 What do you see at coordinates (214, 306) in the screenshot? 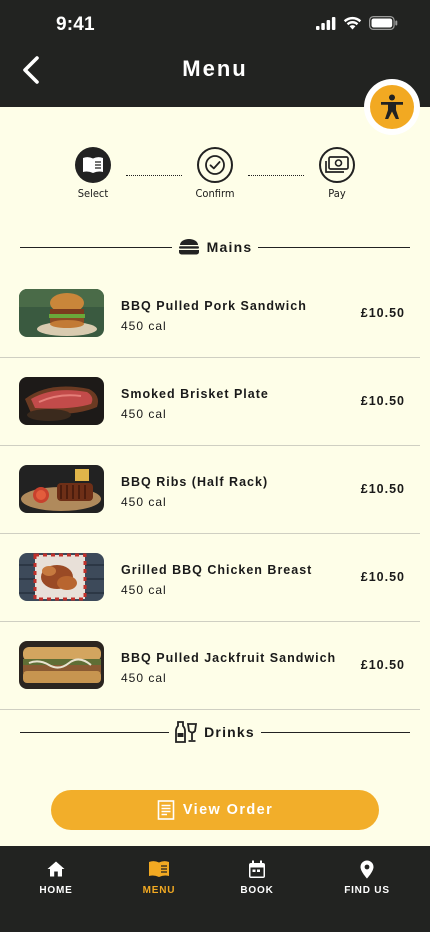
I see `item-name: BBQ Pulled Pork Sandwich` at bounding box center [214, 306].